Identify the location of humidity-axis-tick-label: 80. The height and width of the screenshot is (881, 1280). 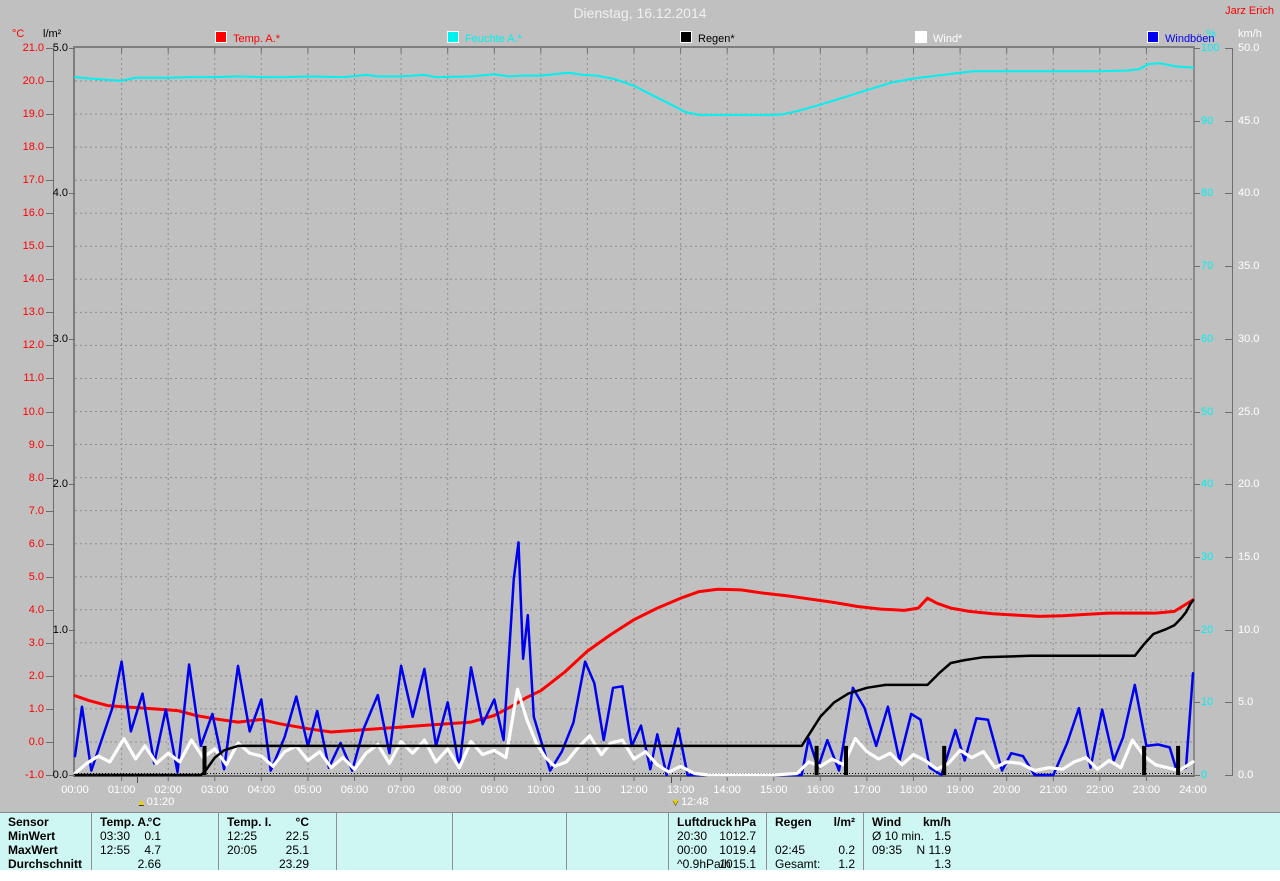
(1207, 193).